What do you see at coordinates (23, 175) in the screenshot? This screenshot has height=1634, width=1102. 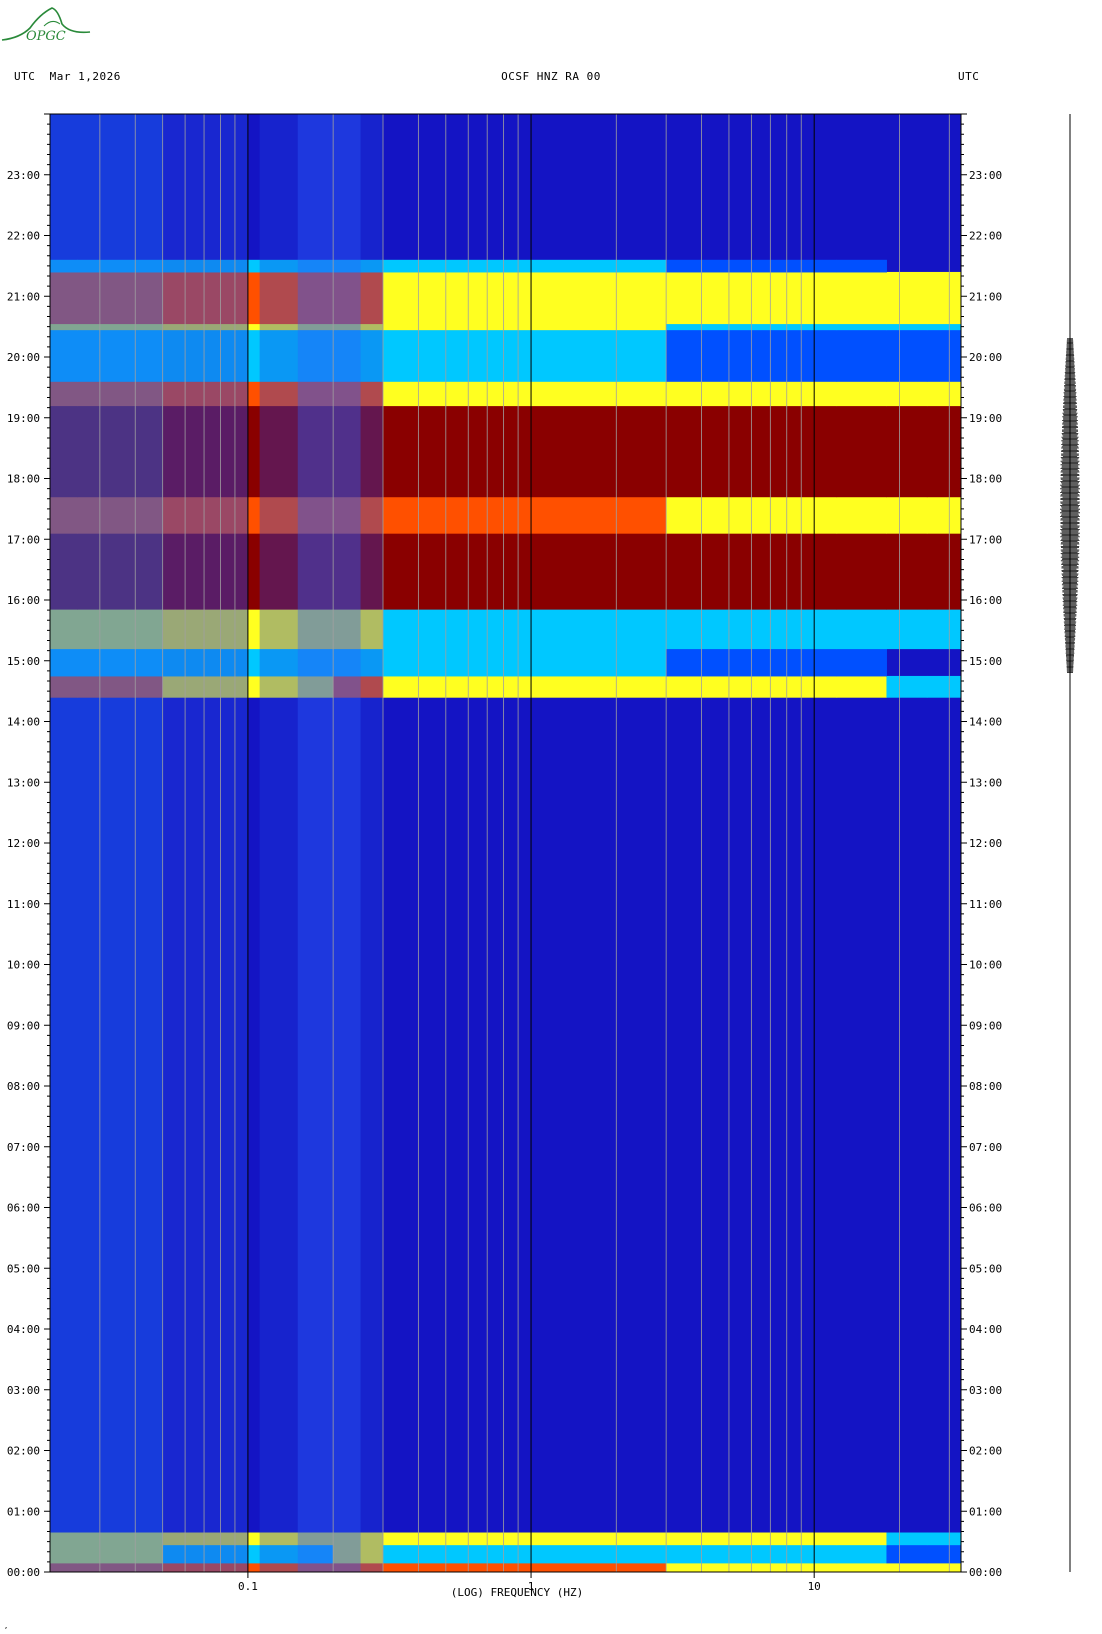 I see `y-tick-label: 23:00` at bounding box center [23, 175].